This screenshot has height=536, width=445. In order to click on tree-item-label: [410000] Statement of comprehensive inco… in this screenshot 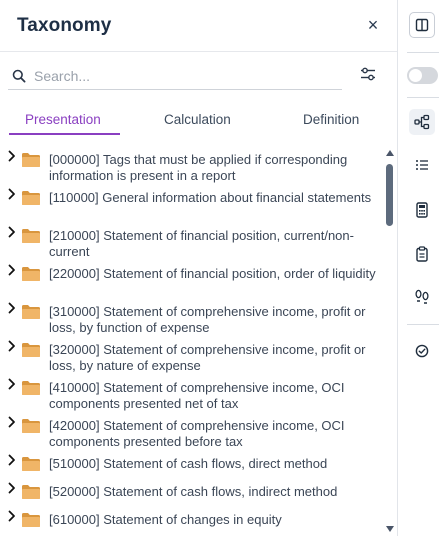, I will do `click(197, 395)`.